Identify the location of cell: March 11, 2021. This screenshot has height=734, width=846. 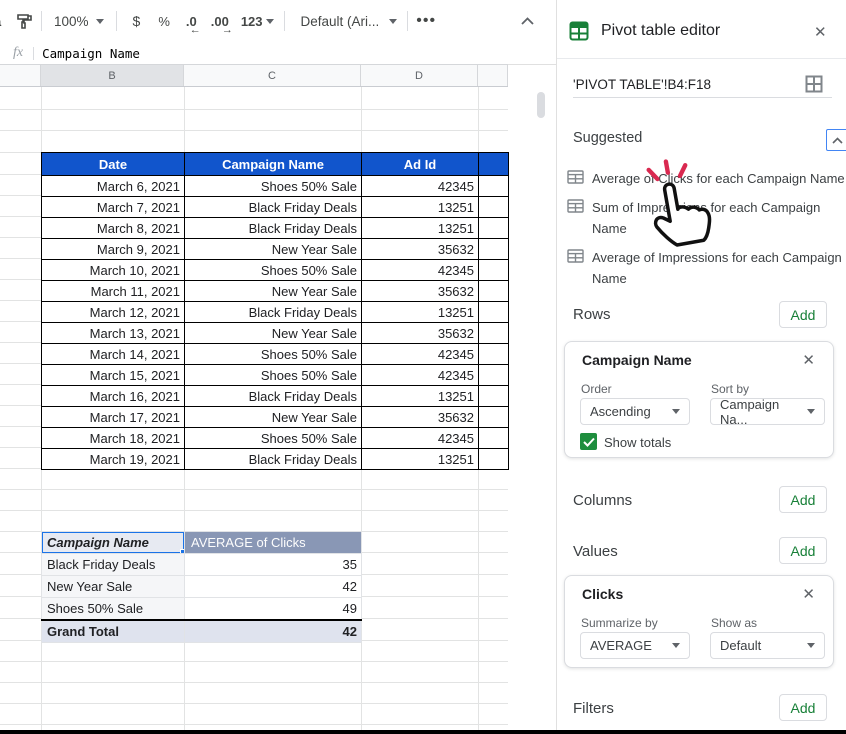
(113, 291).